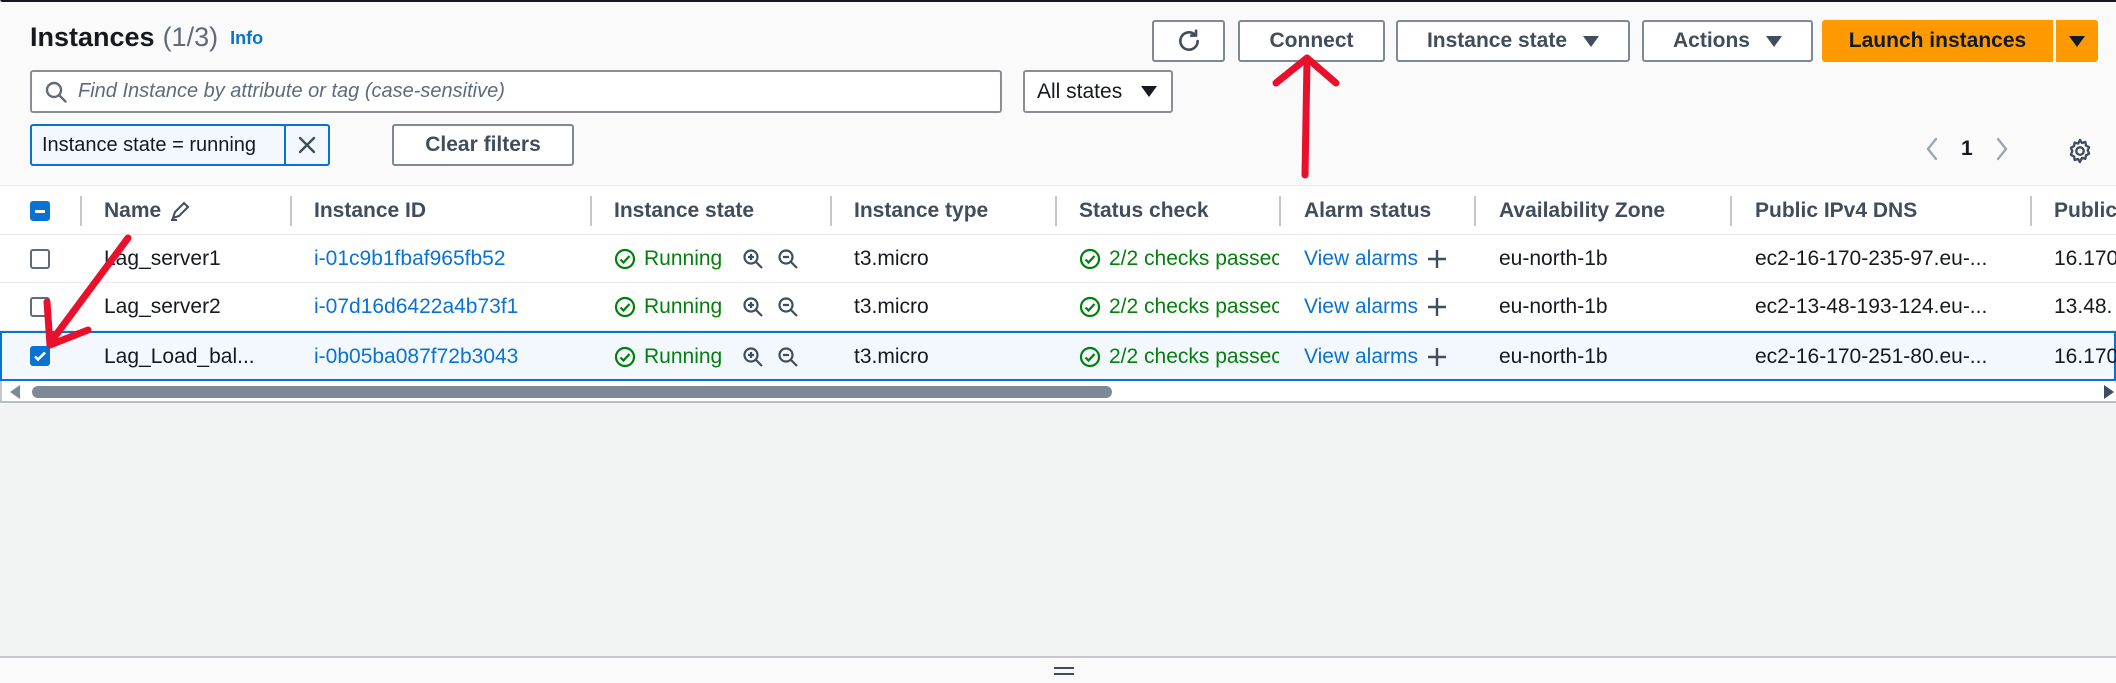 The height and width of the screenshot is (683, 2116). What do you see at coordinates (1937, 41) in the screenshot?
I see `launch-instances-button: Launch instances` at bounding box center [1937, 41].